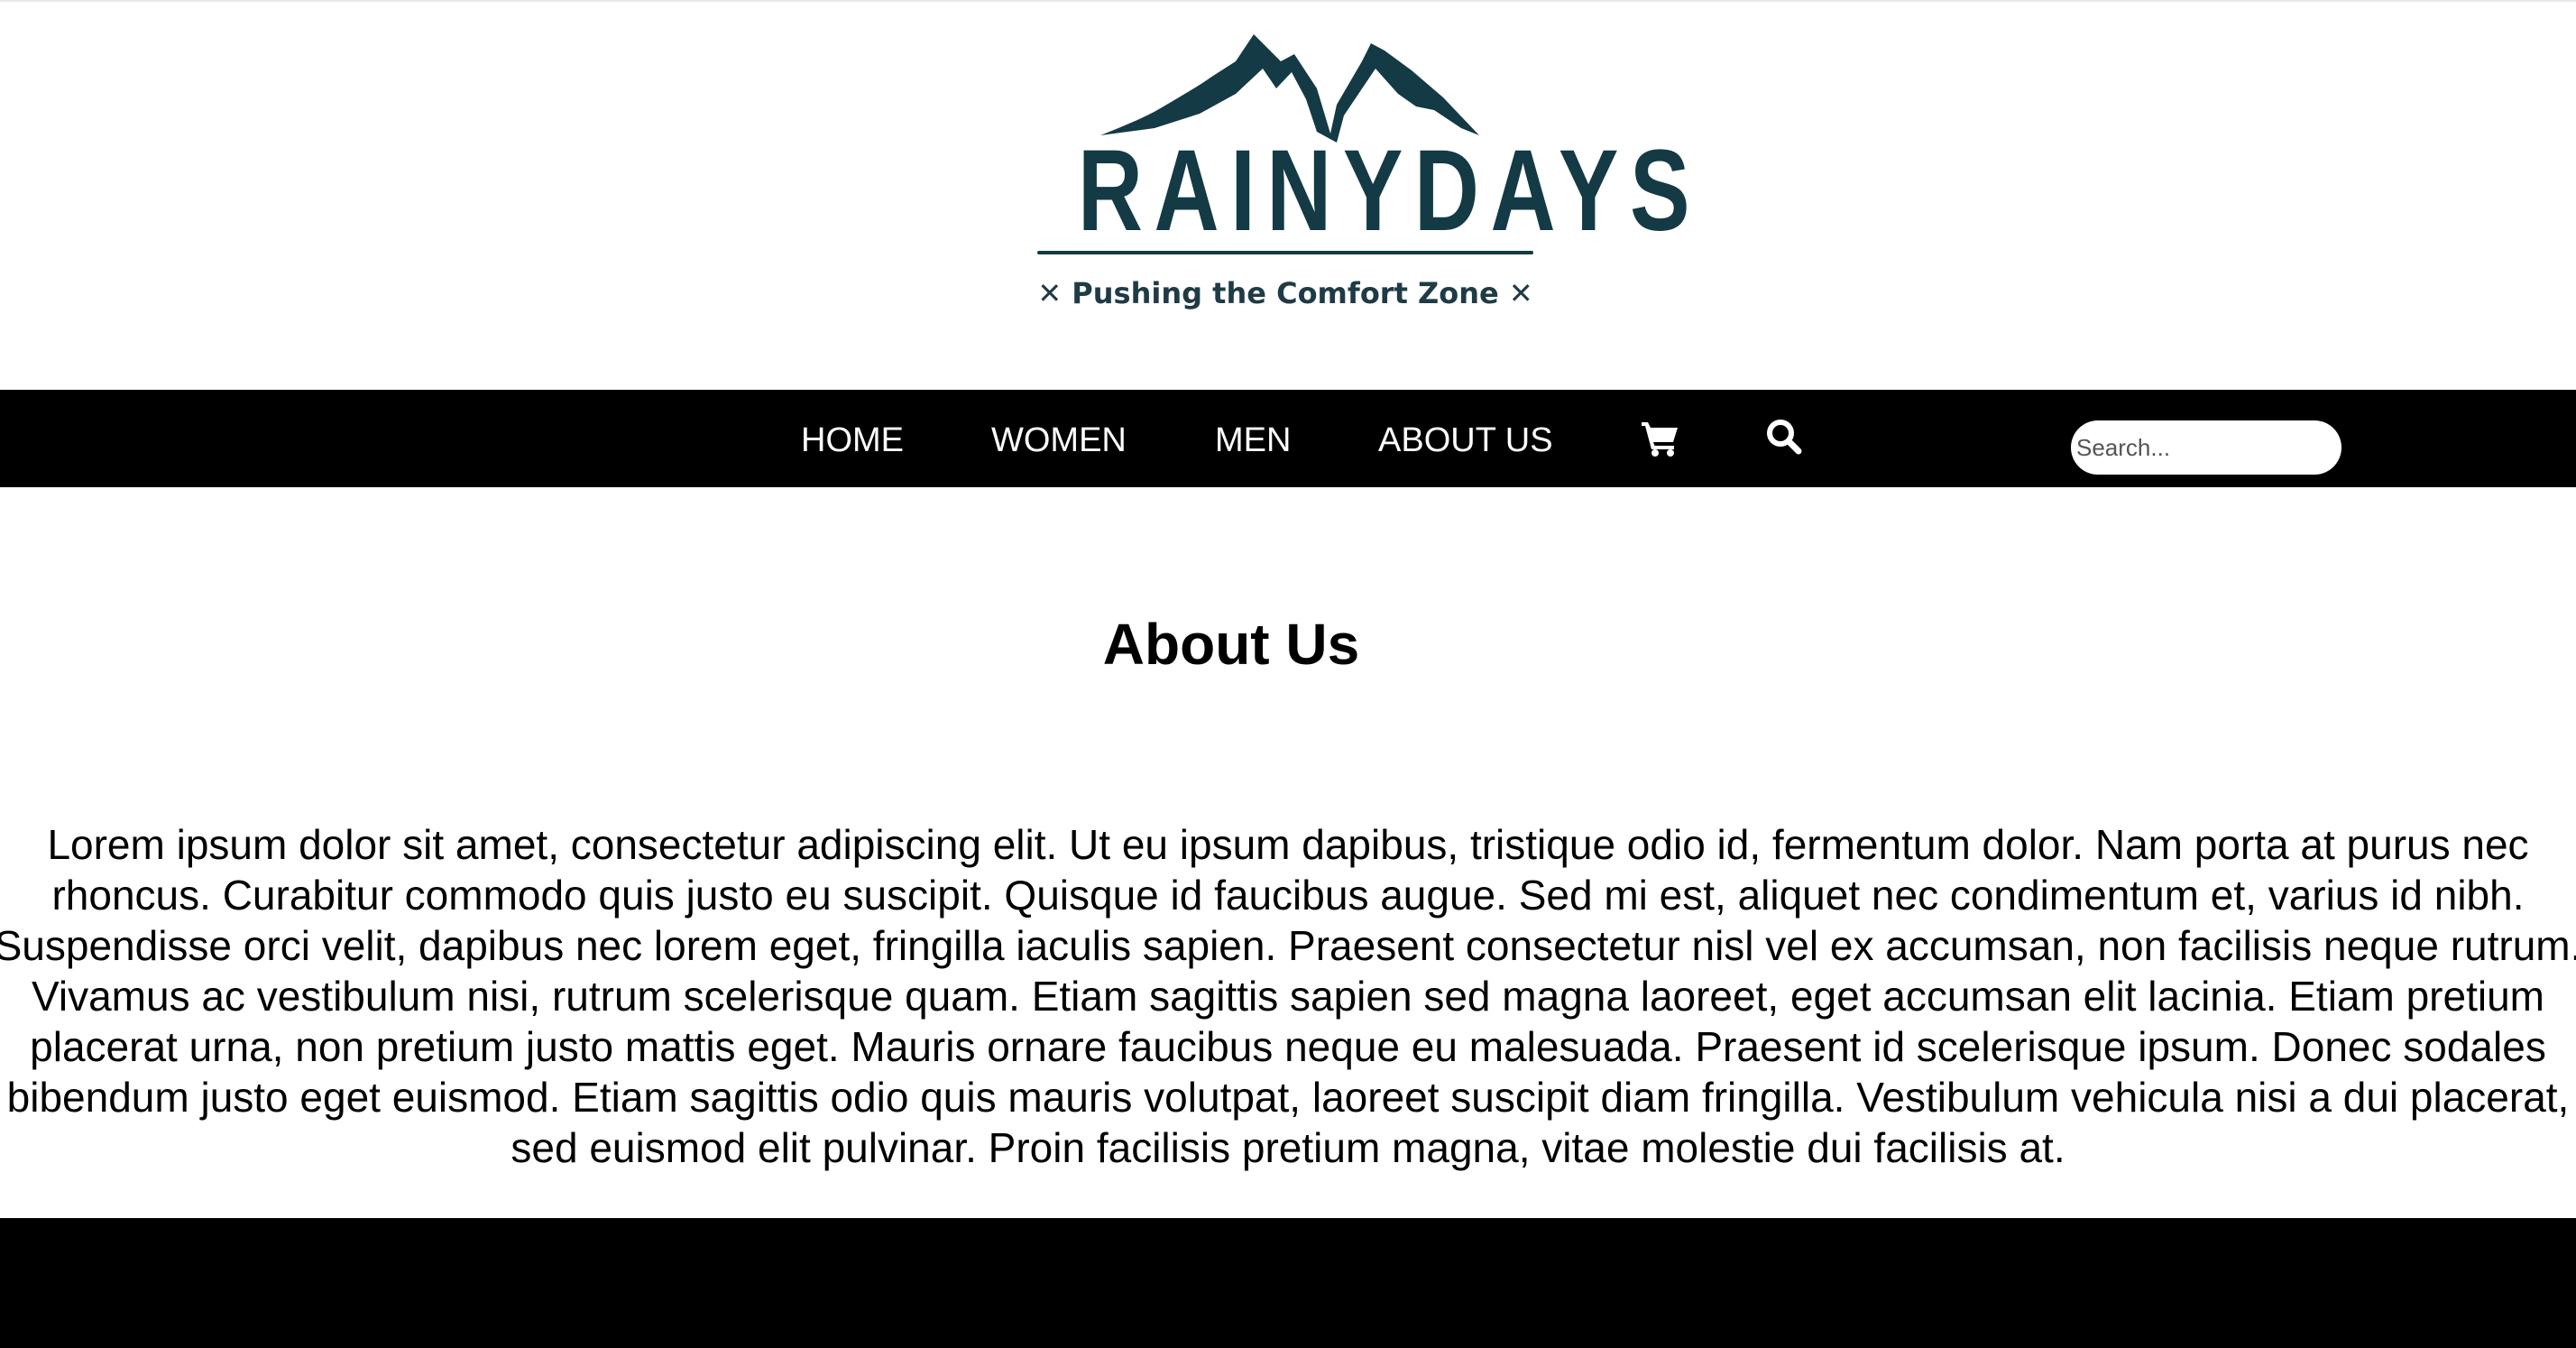  I want to click on search-icon, so click(1785, 437).